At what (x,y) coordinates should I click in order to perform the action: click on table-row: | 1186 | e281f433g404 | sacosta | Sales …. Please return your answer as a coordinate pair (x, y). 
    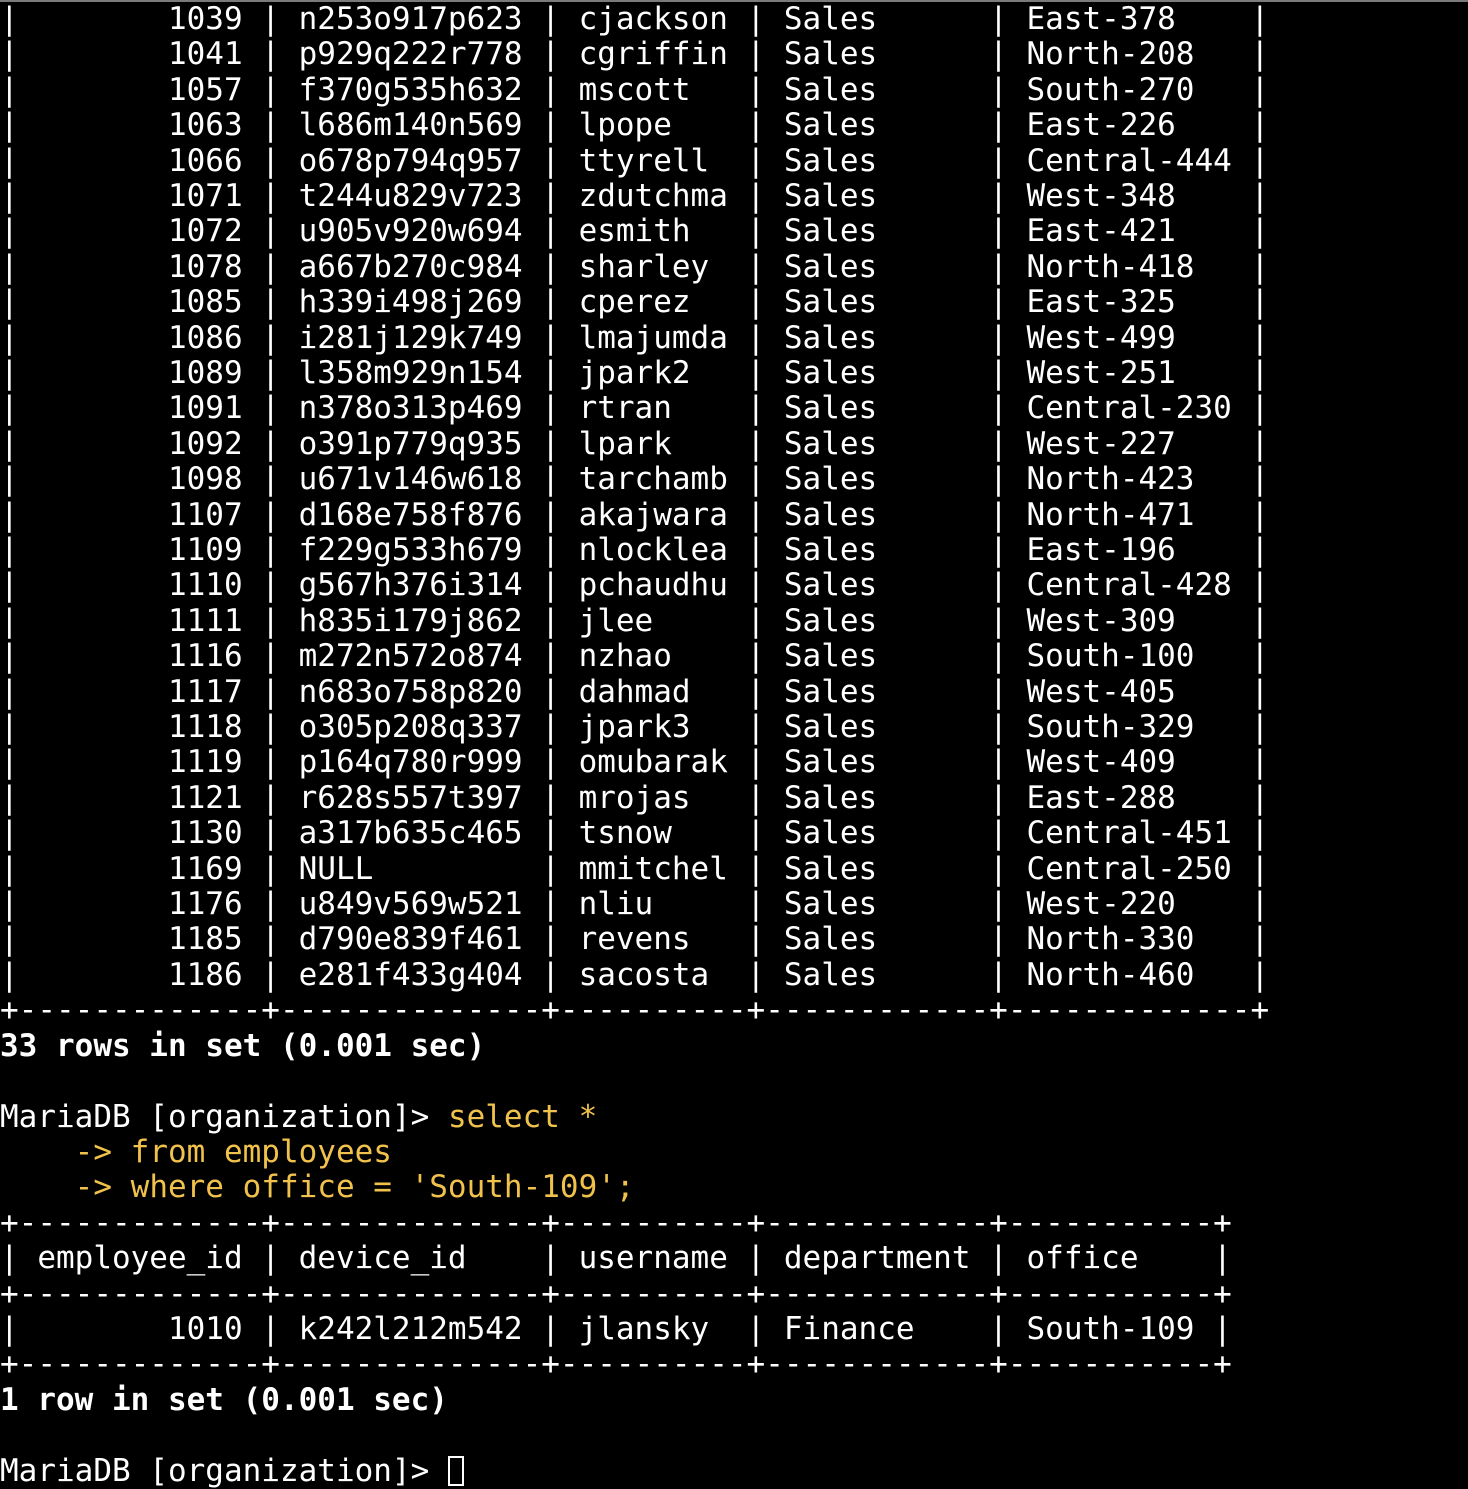
    Looking at the image, I should click on (635, 975).